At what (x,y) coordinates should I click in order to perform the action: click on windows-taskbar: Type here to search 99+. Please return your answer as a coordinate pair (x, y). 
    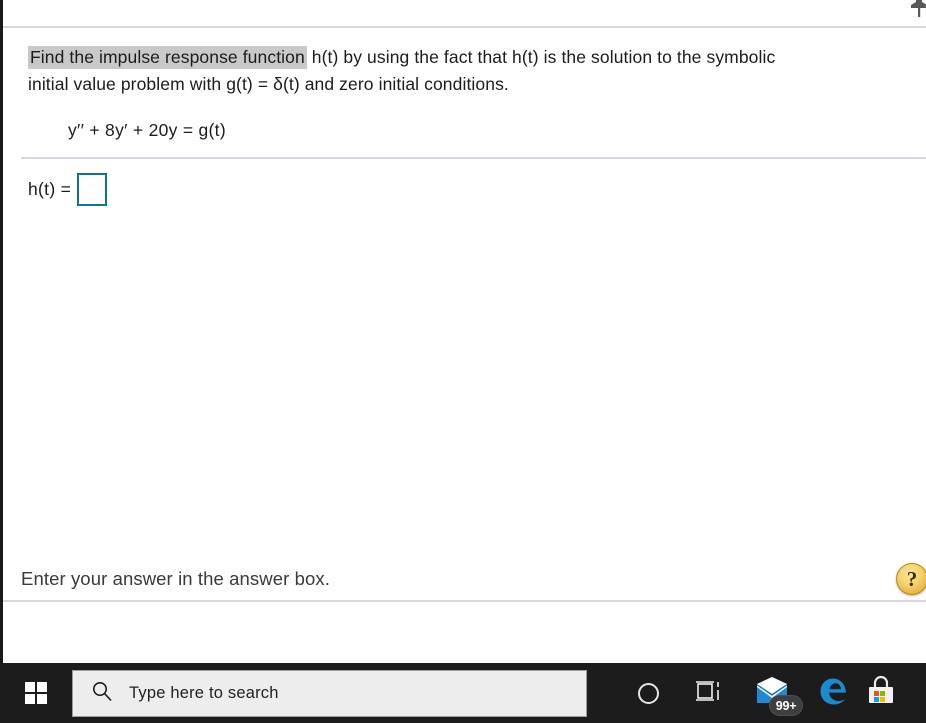
    Looking at the image, I should click on (463, 693).